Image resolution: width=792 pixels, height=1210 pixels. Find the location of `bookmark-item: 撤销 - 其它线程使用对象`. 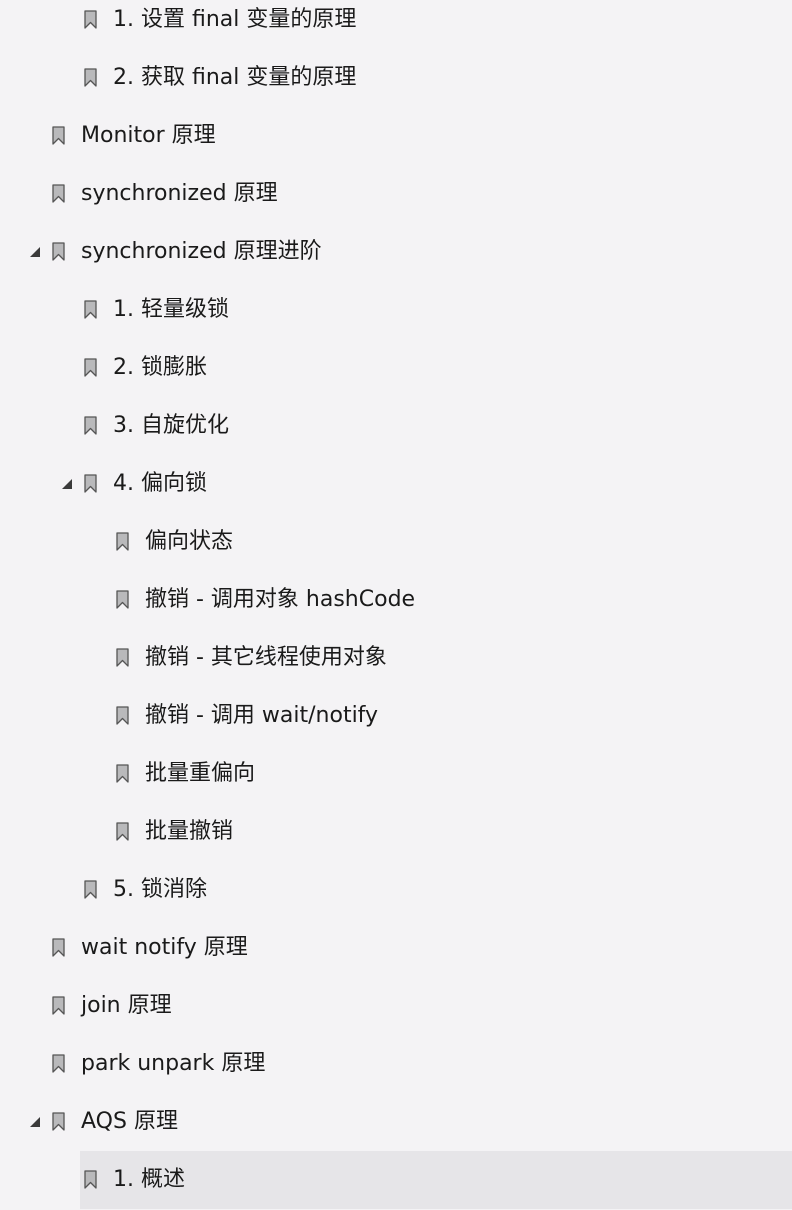

bookmark-item: 撤销 - 其它线程使用对象 is located at coordinates (396, 658).